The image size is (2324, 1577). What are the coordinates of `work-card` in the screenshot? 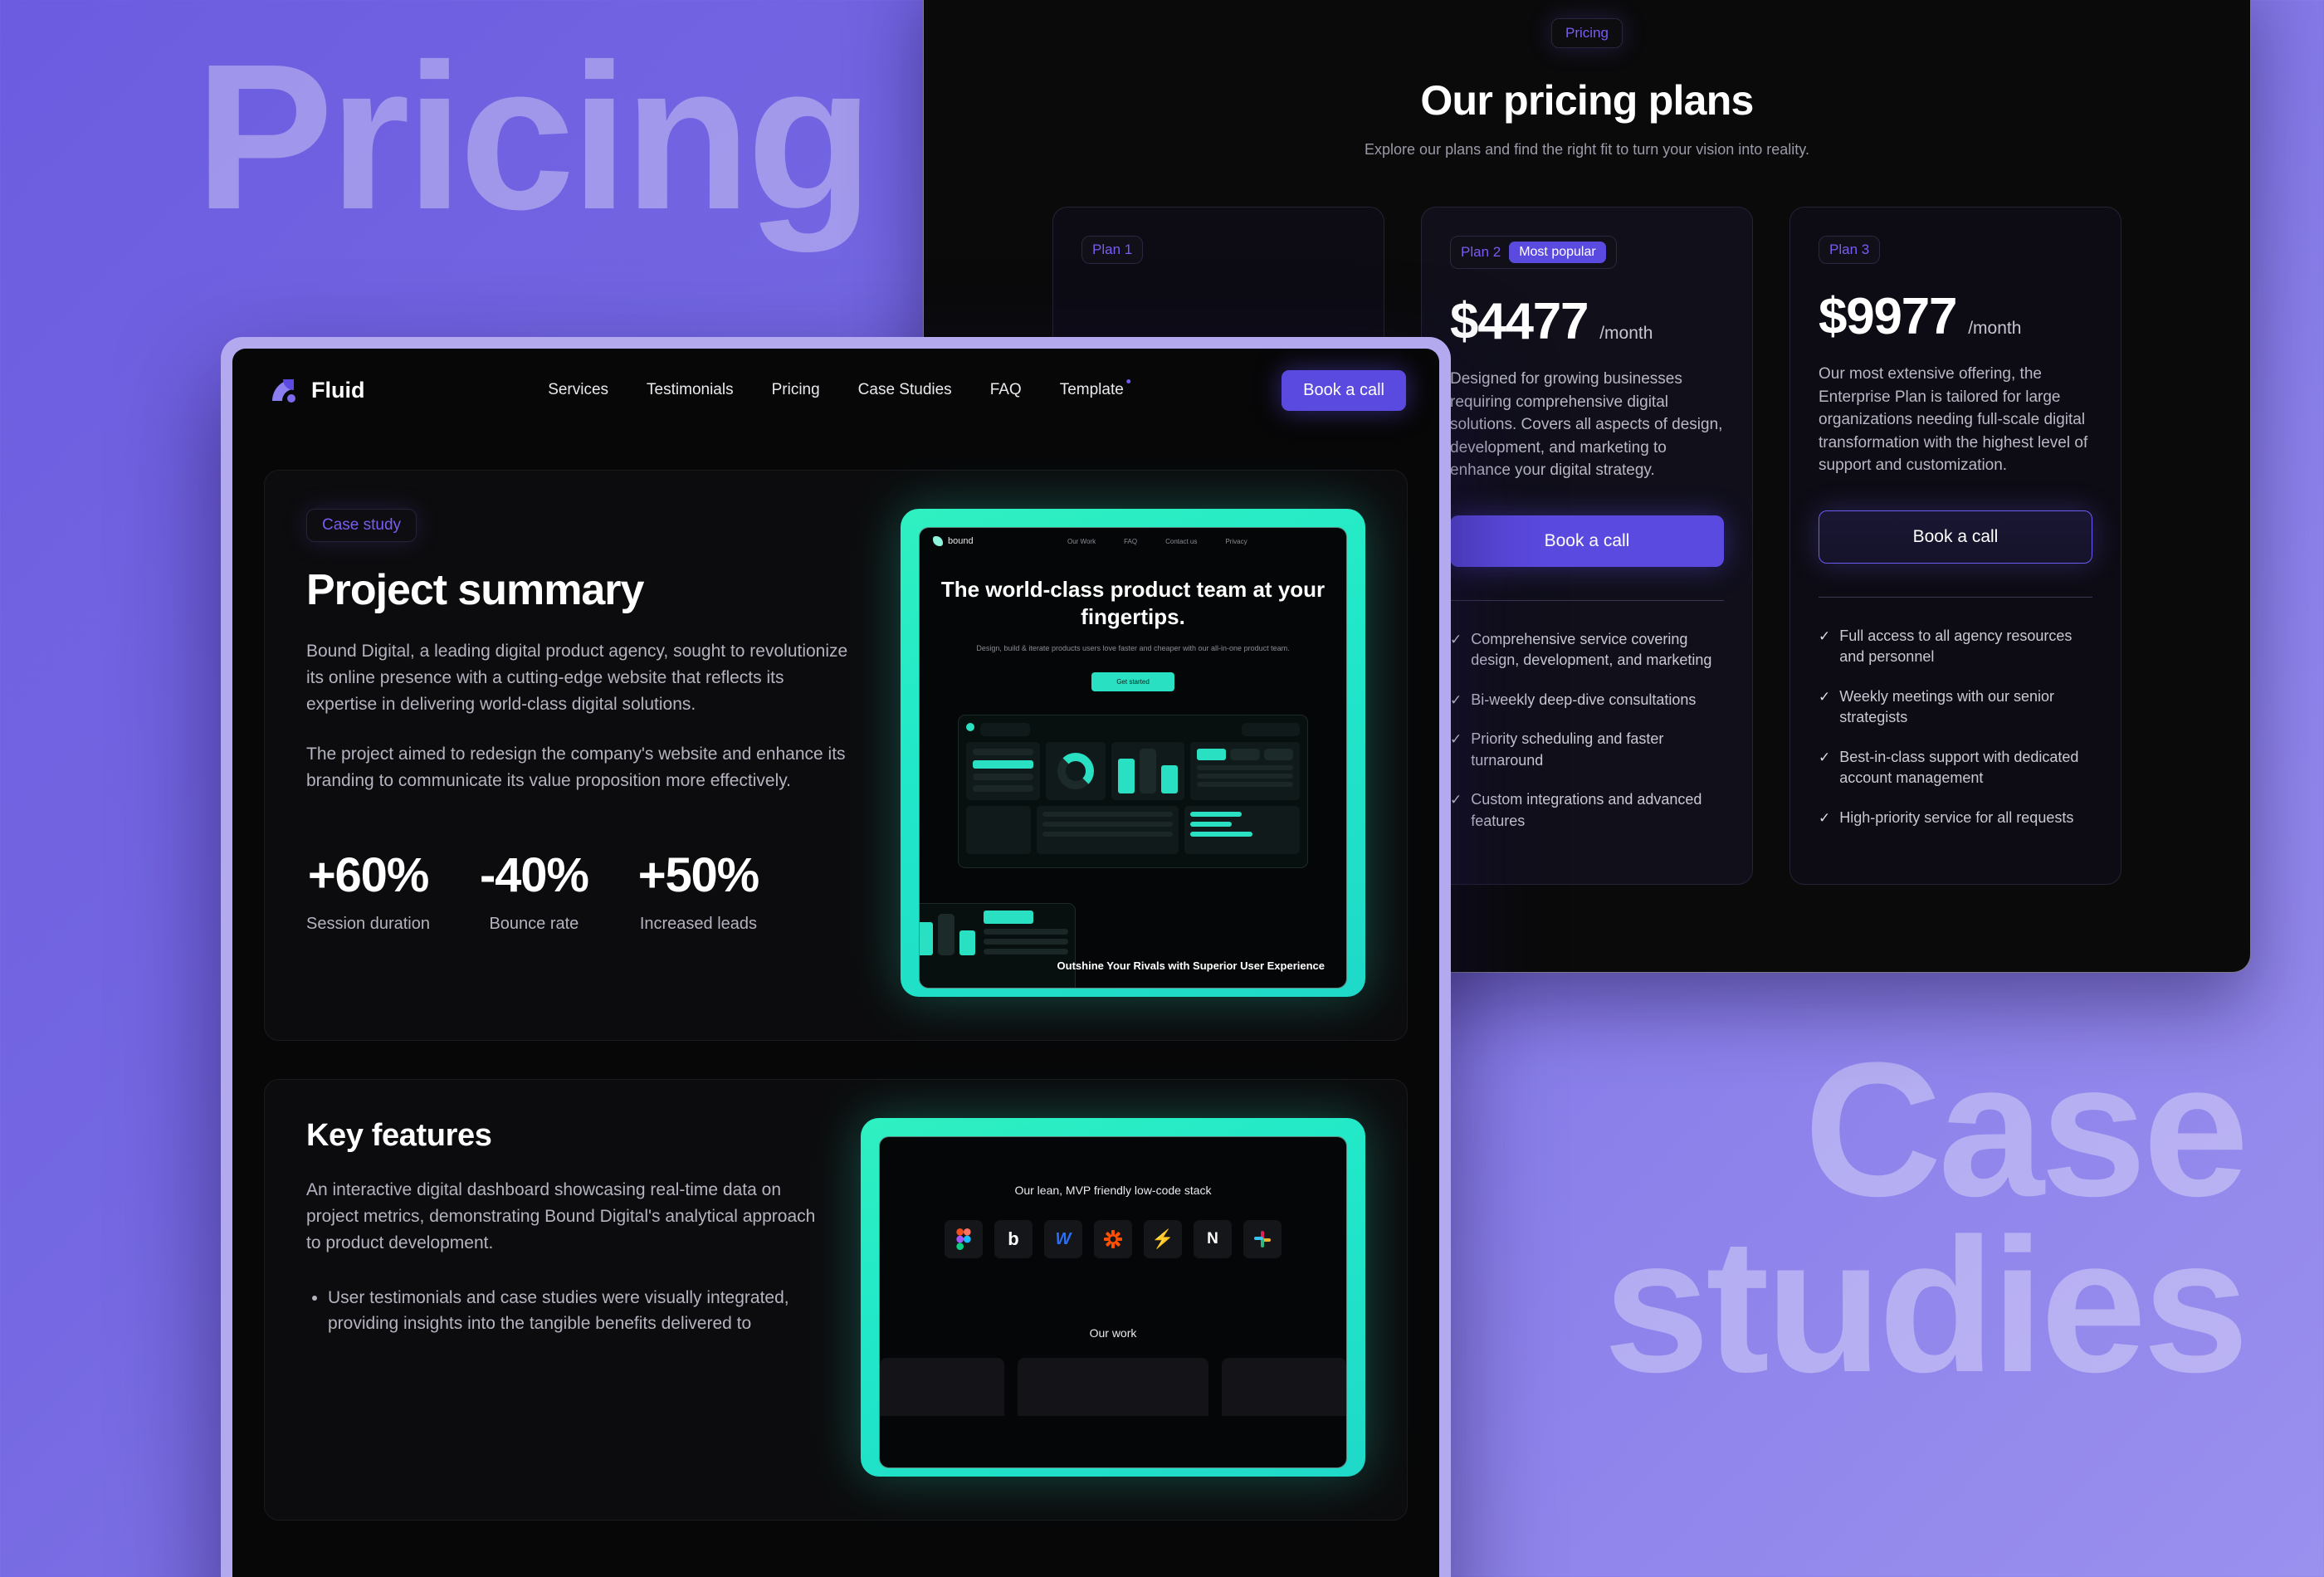 It's located at (942, 1387).